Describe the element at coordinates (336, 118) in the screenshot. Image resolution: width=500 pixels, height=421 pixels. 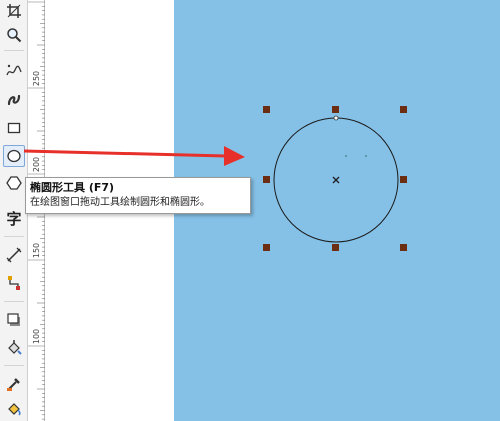
I see `ellipse-node` at that location.